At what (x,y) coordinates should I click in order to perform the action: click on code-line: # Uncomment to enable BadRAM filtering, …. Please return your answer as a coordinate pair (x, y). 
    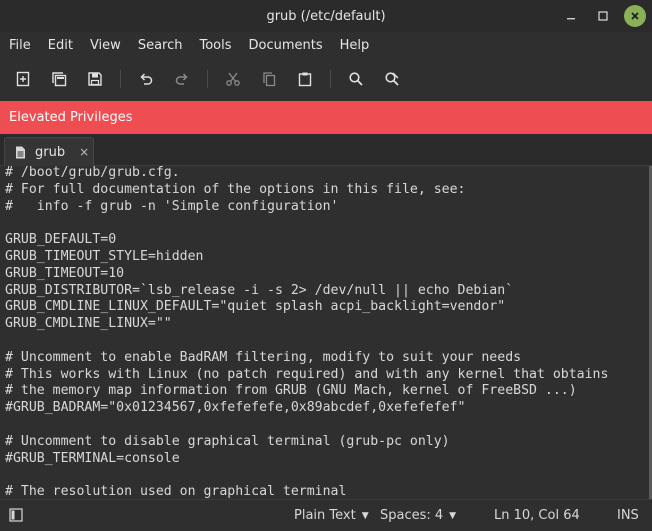
    Looking at the image, I should click on (263, 357).